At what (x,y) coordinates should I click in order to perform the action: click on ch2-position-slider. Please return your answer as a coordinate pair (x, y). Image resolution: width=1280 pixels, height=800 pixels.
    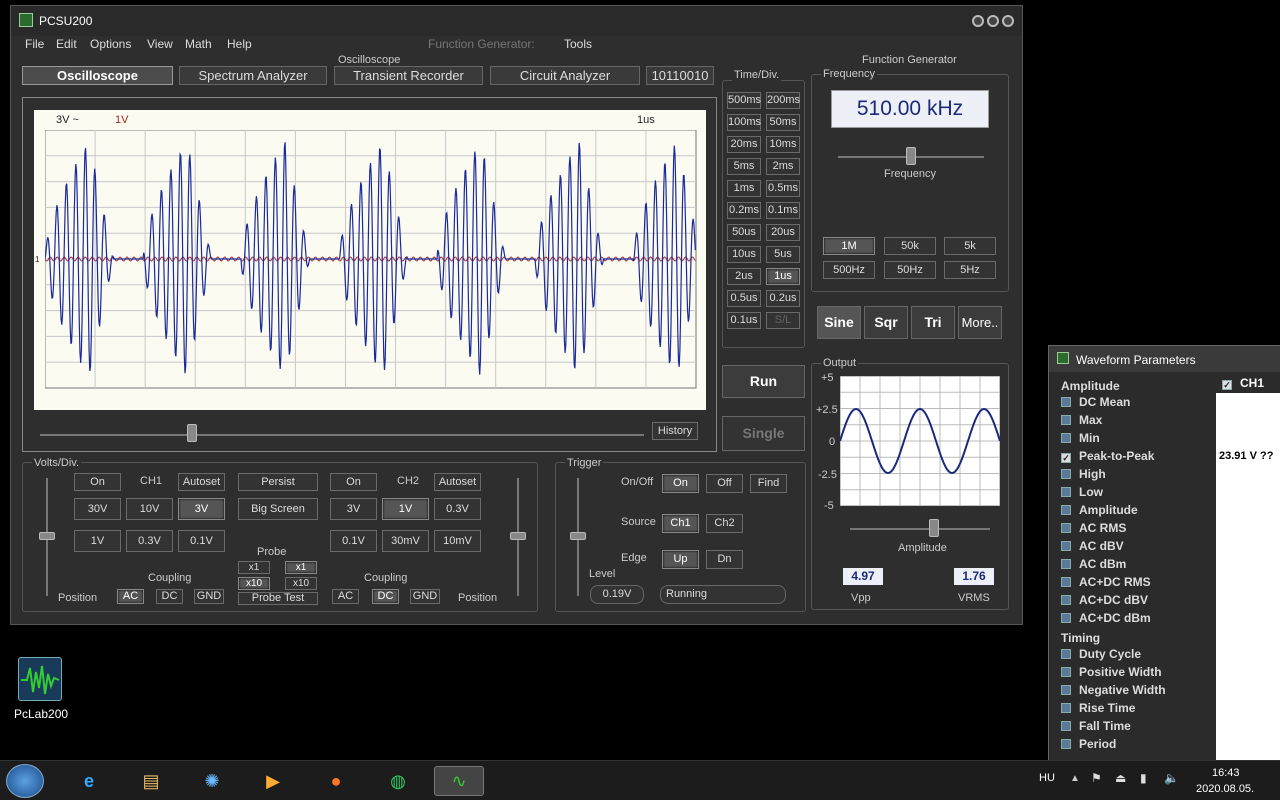
    Looking at the image, I should click on (518, 536).